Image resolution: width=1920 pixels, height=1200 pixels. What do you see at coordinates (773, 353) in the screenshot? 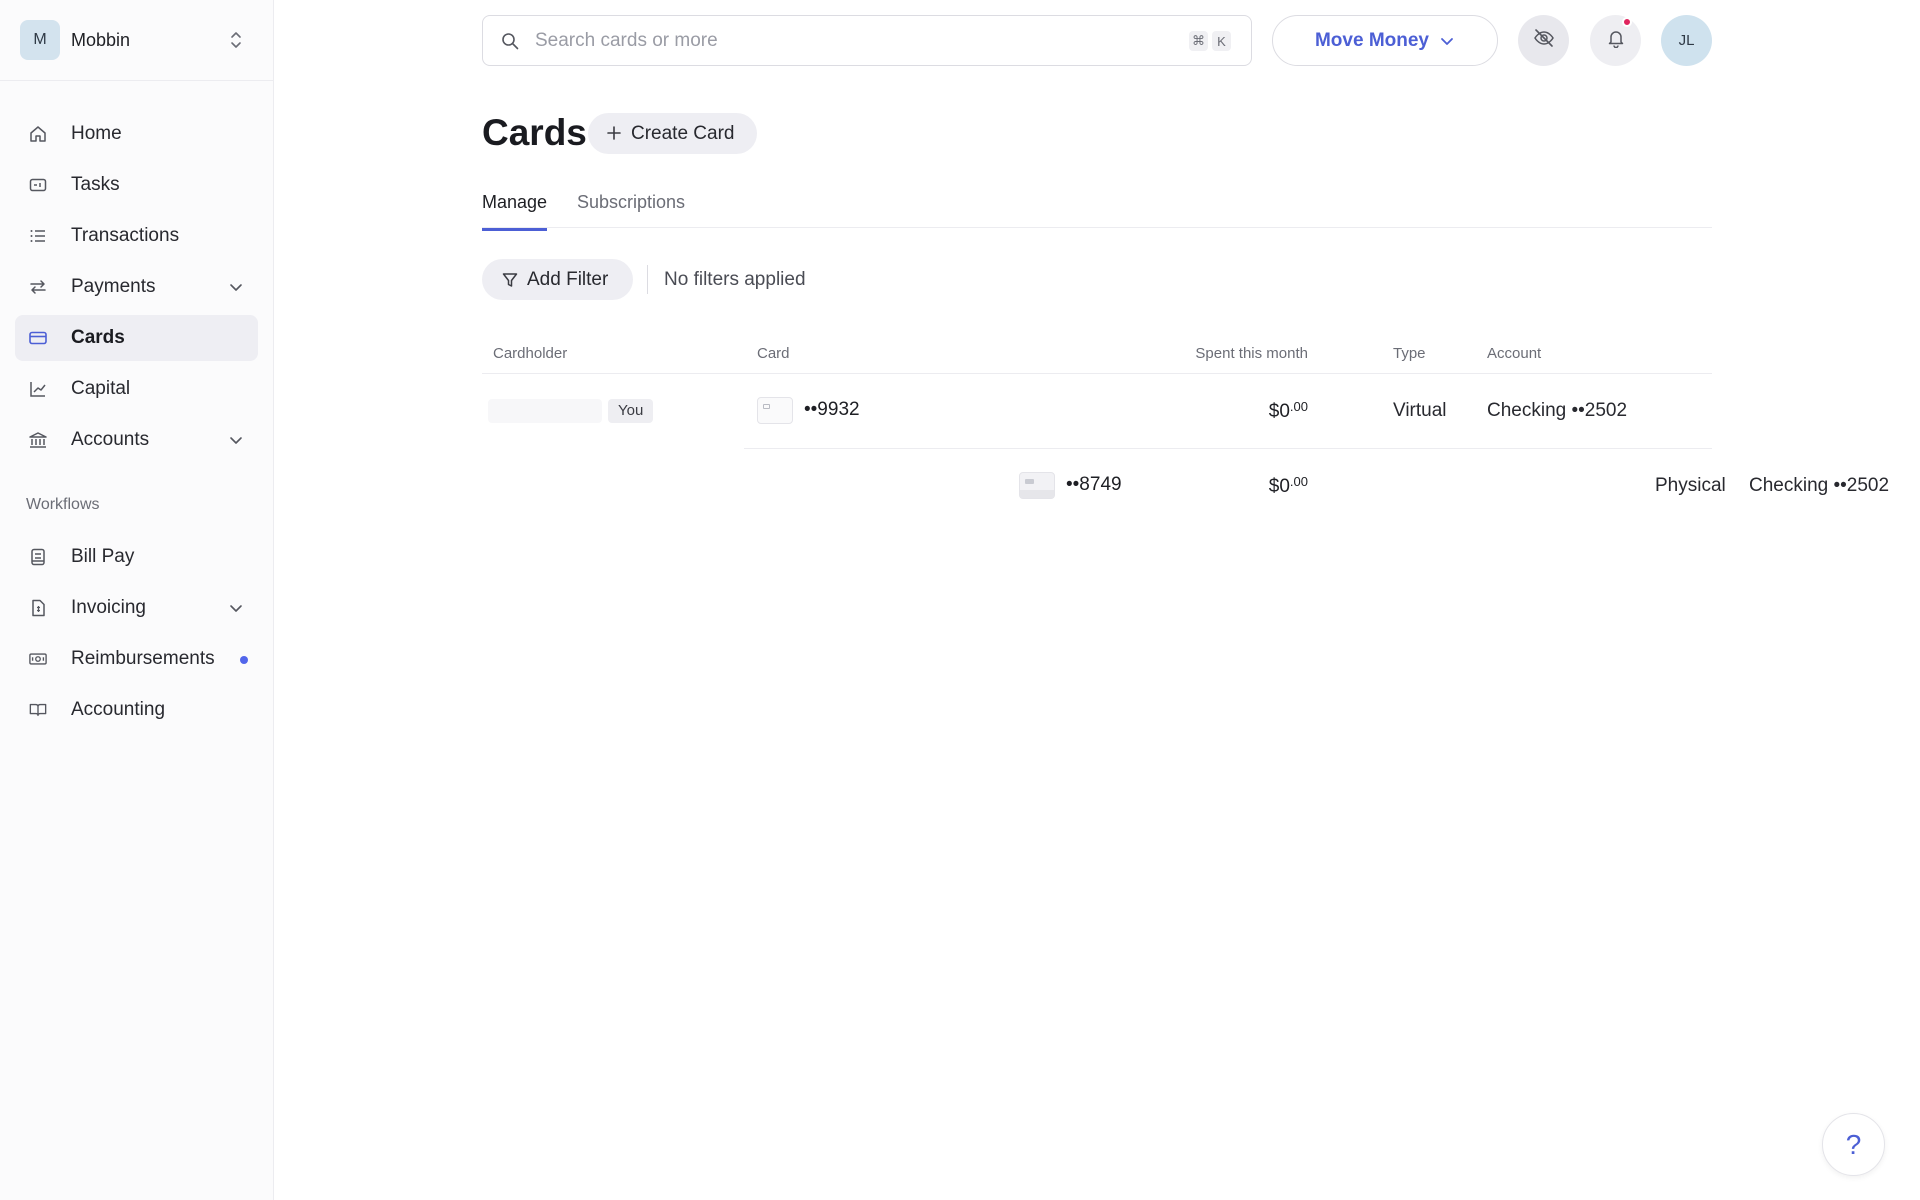
I see `column-header-card: Card` at bounding box center [773, 353].